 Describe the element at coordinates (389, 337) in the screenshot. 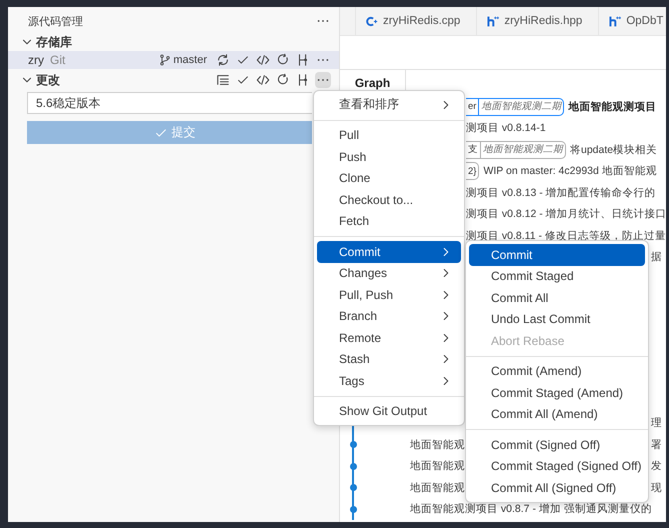

I see `menu-item: Remote` at that location.